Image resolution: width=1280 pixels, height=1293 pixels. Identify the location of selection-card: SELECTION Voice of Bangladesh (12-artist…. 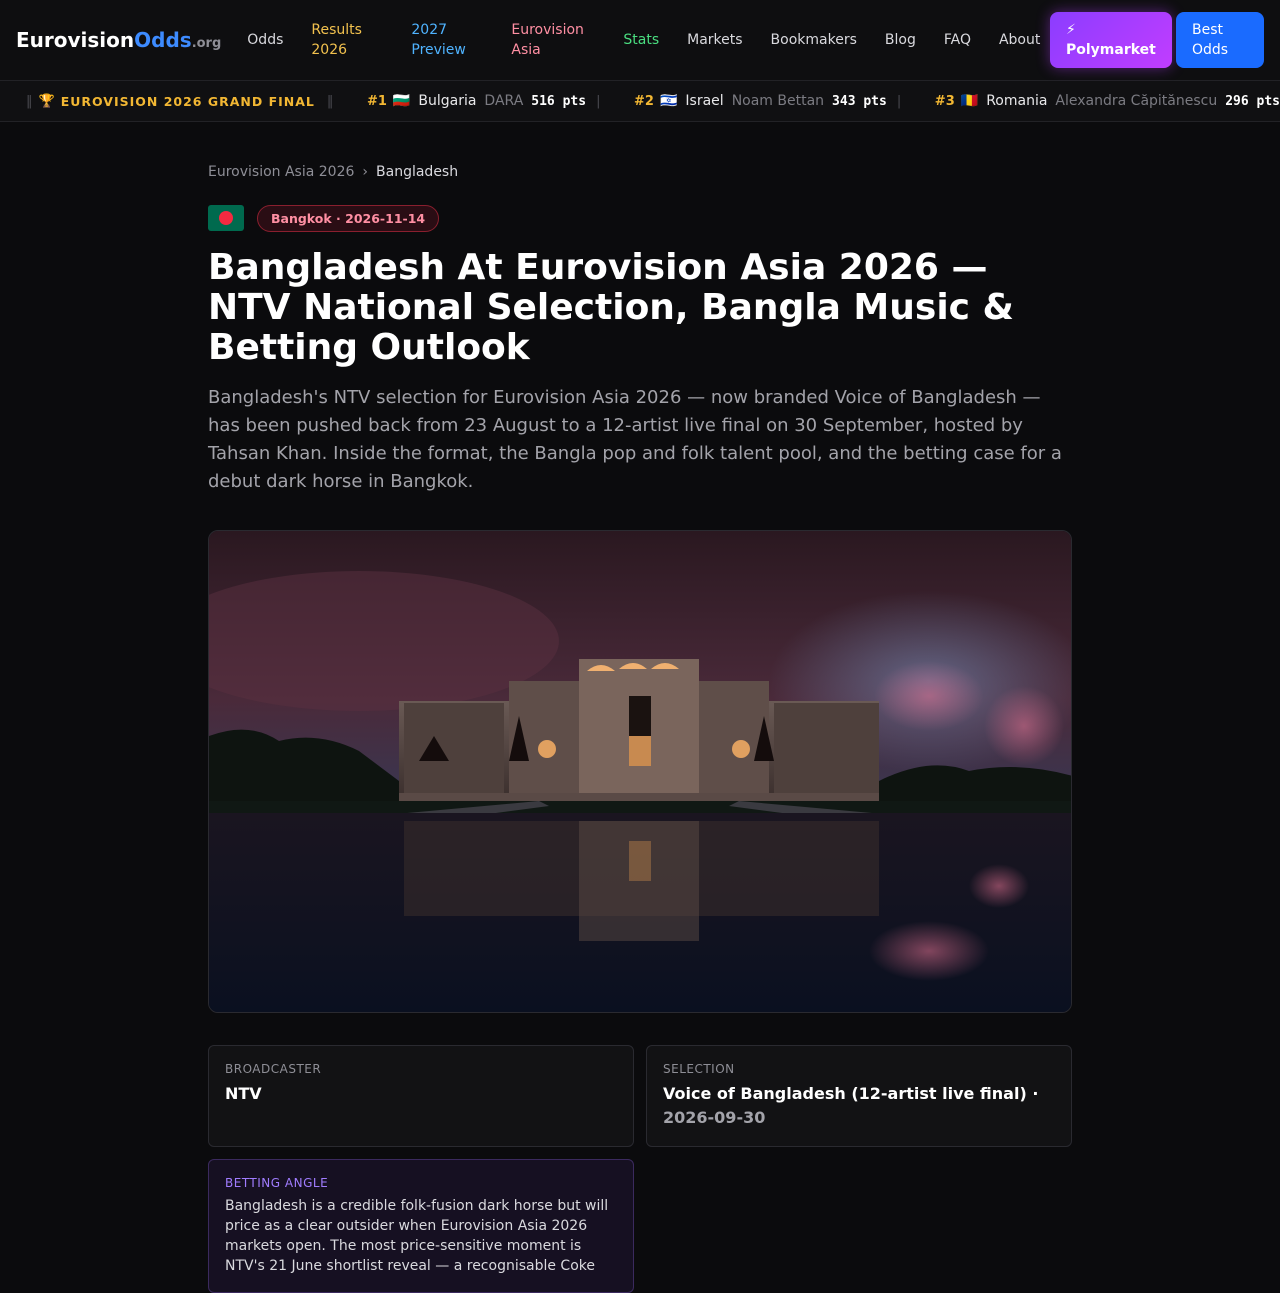
(859, 1096).